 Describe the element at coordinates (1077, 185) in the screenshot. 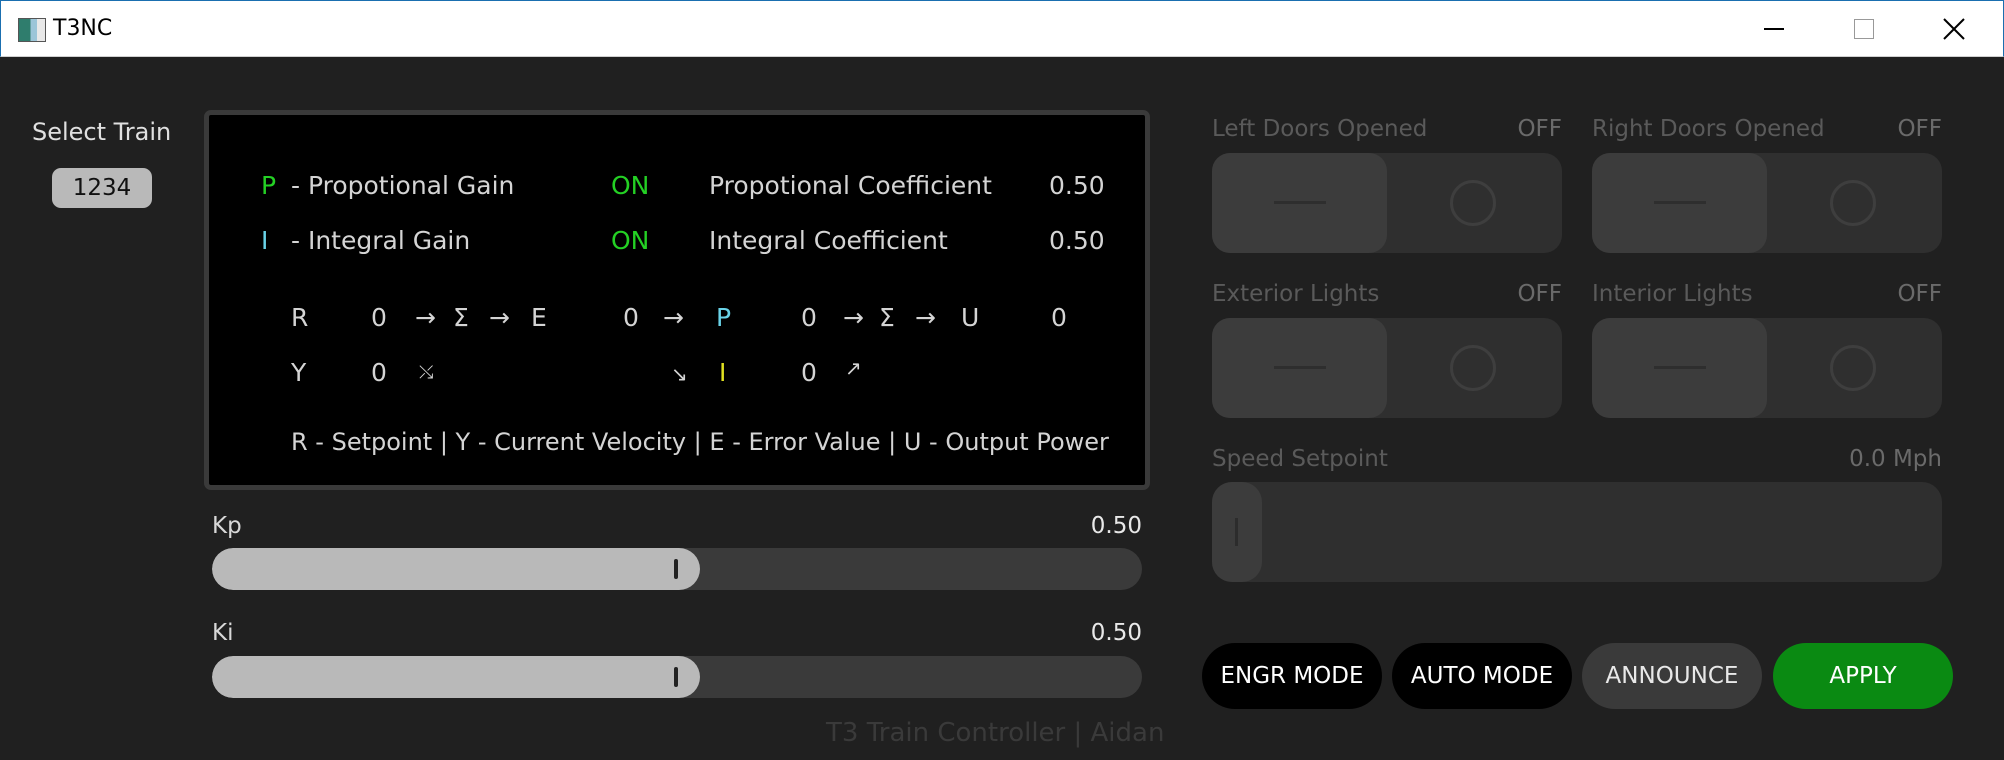

I see `p-coef-value: 0.50` at that location.